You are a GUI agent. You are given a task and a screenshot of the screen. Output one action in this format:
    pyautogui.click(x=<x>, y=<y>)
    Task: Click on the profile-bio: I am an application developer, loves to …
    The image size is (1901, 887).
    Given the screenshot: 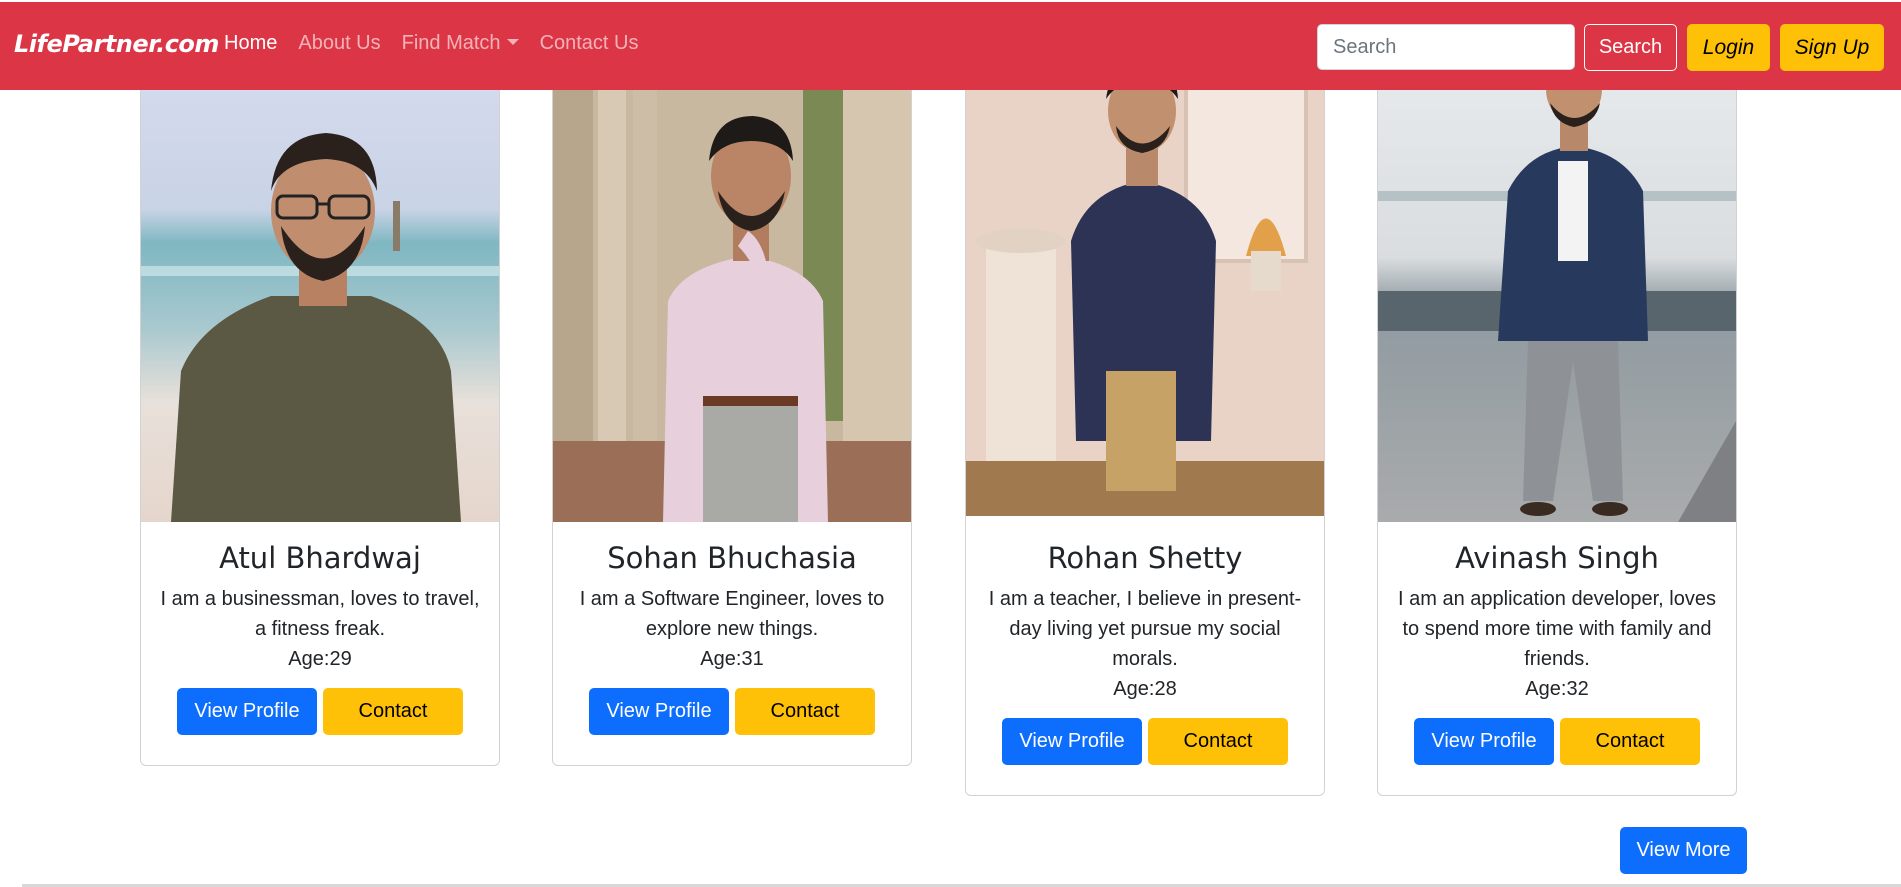 What is the action you would take?
    pyautogui.click(x=1557, y=629)
    